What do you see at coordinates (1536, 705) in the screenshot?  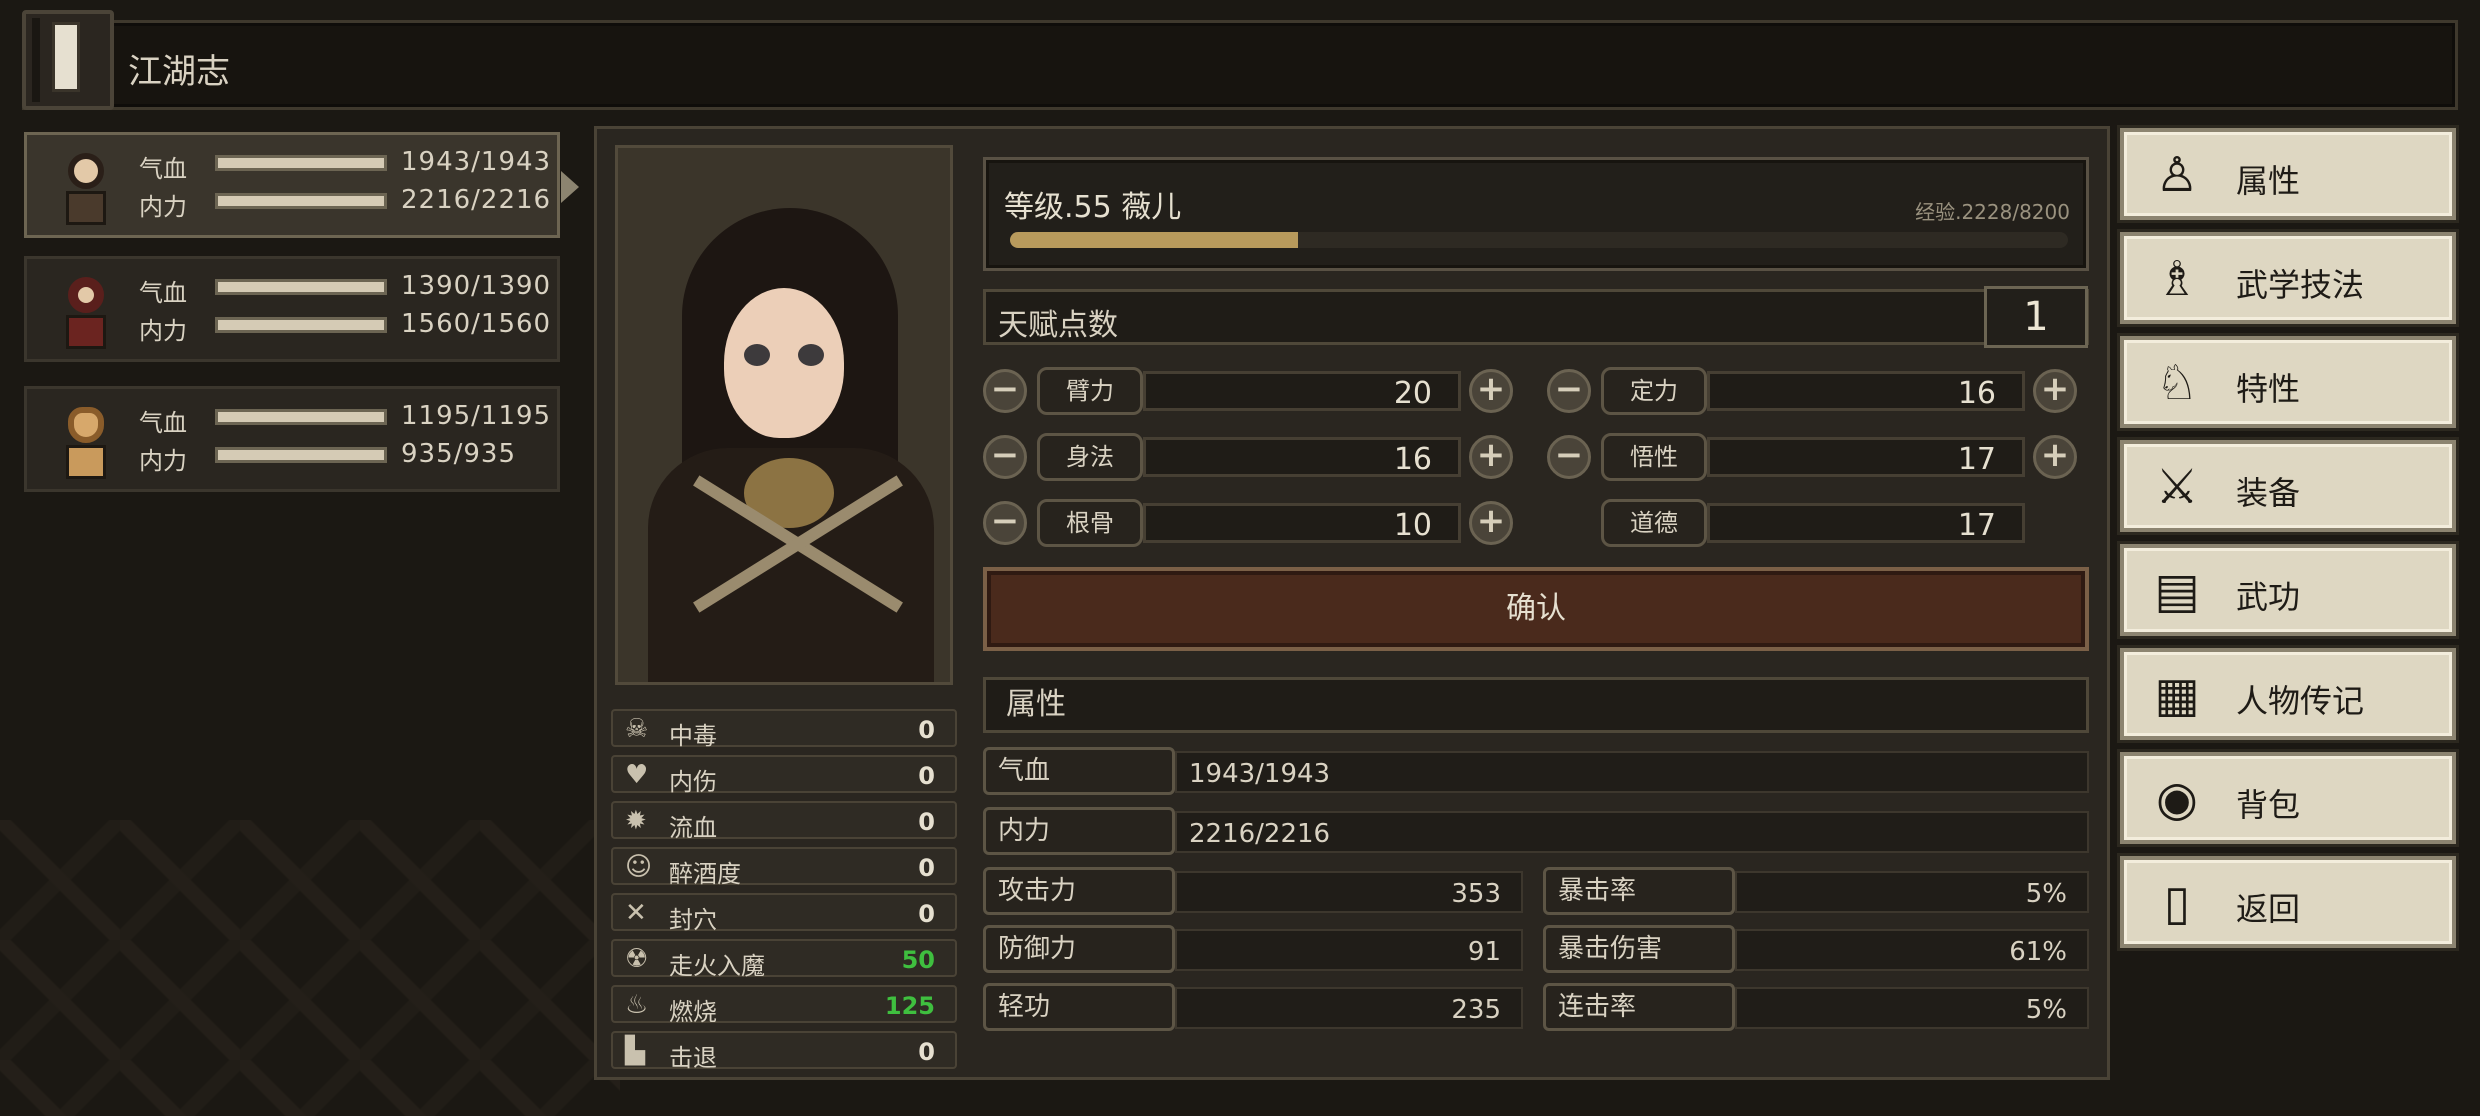 I see `properties-title: 属性` at bounding box center [1536, 705].